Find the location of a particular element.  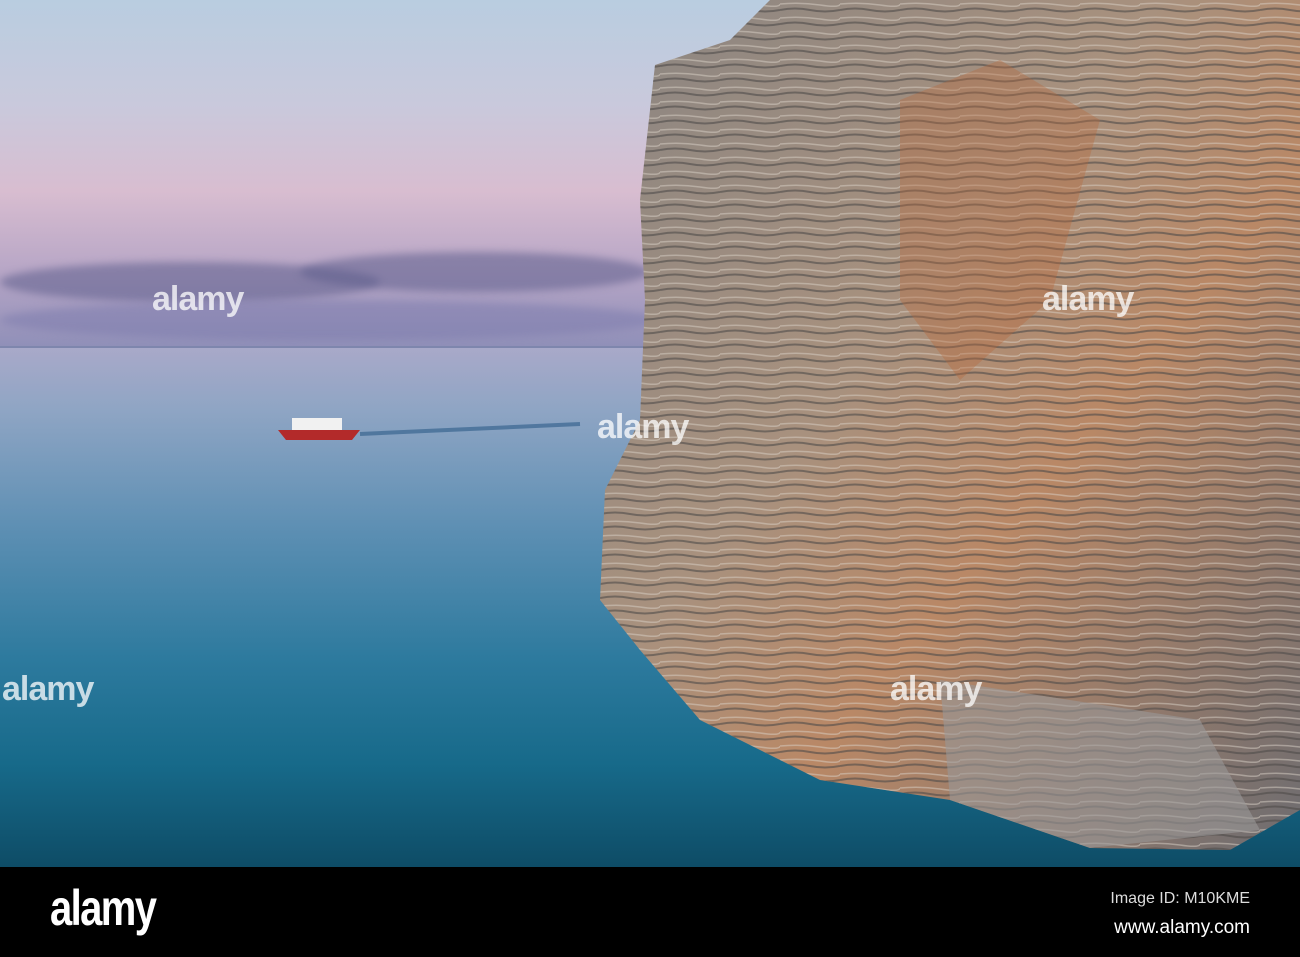

boat is located at coordinates (429, 429).